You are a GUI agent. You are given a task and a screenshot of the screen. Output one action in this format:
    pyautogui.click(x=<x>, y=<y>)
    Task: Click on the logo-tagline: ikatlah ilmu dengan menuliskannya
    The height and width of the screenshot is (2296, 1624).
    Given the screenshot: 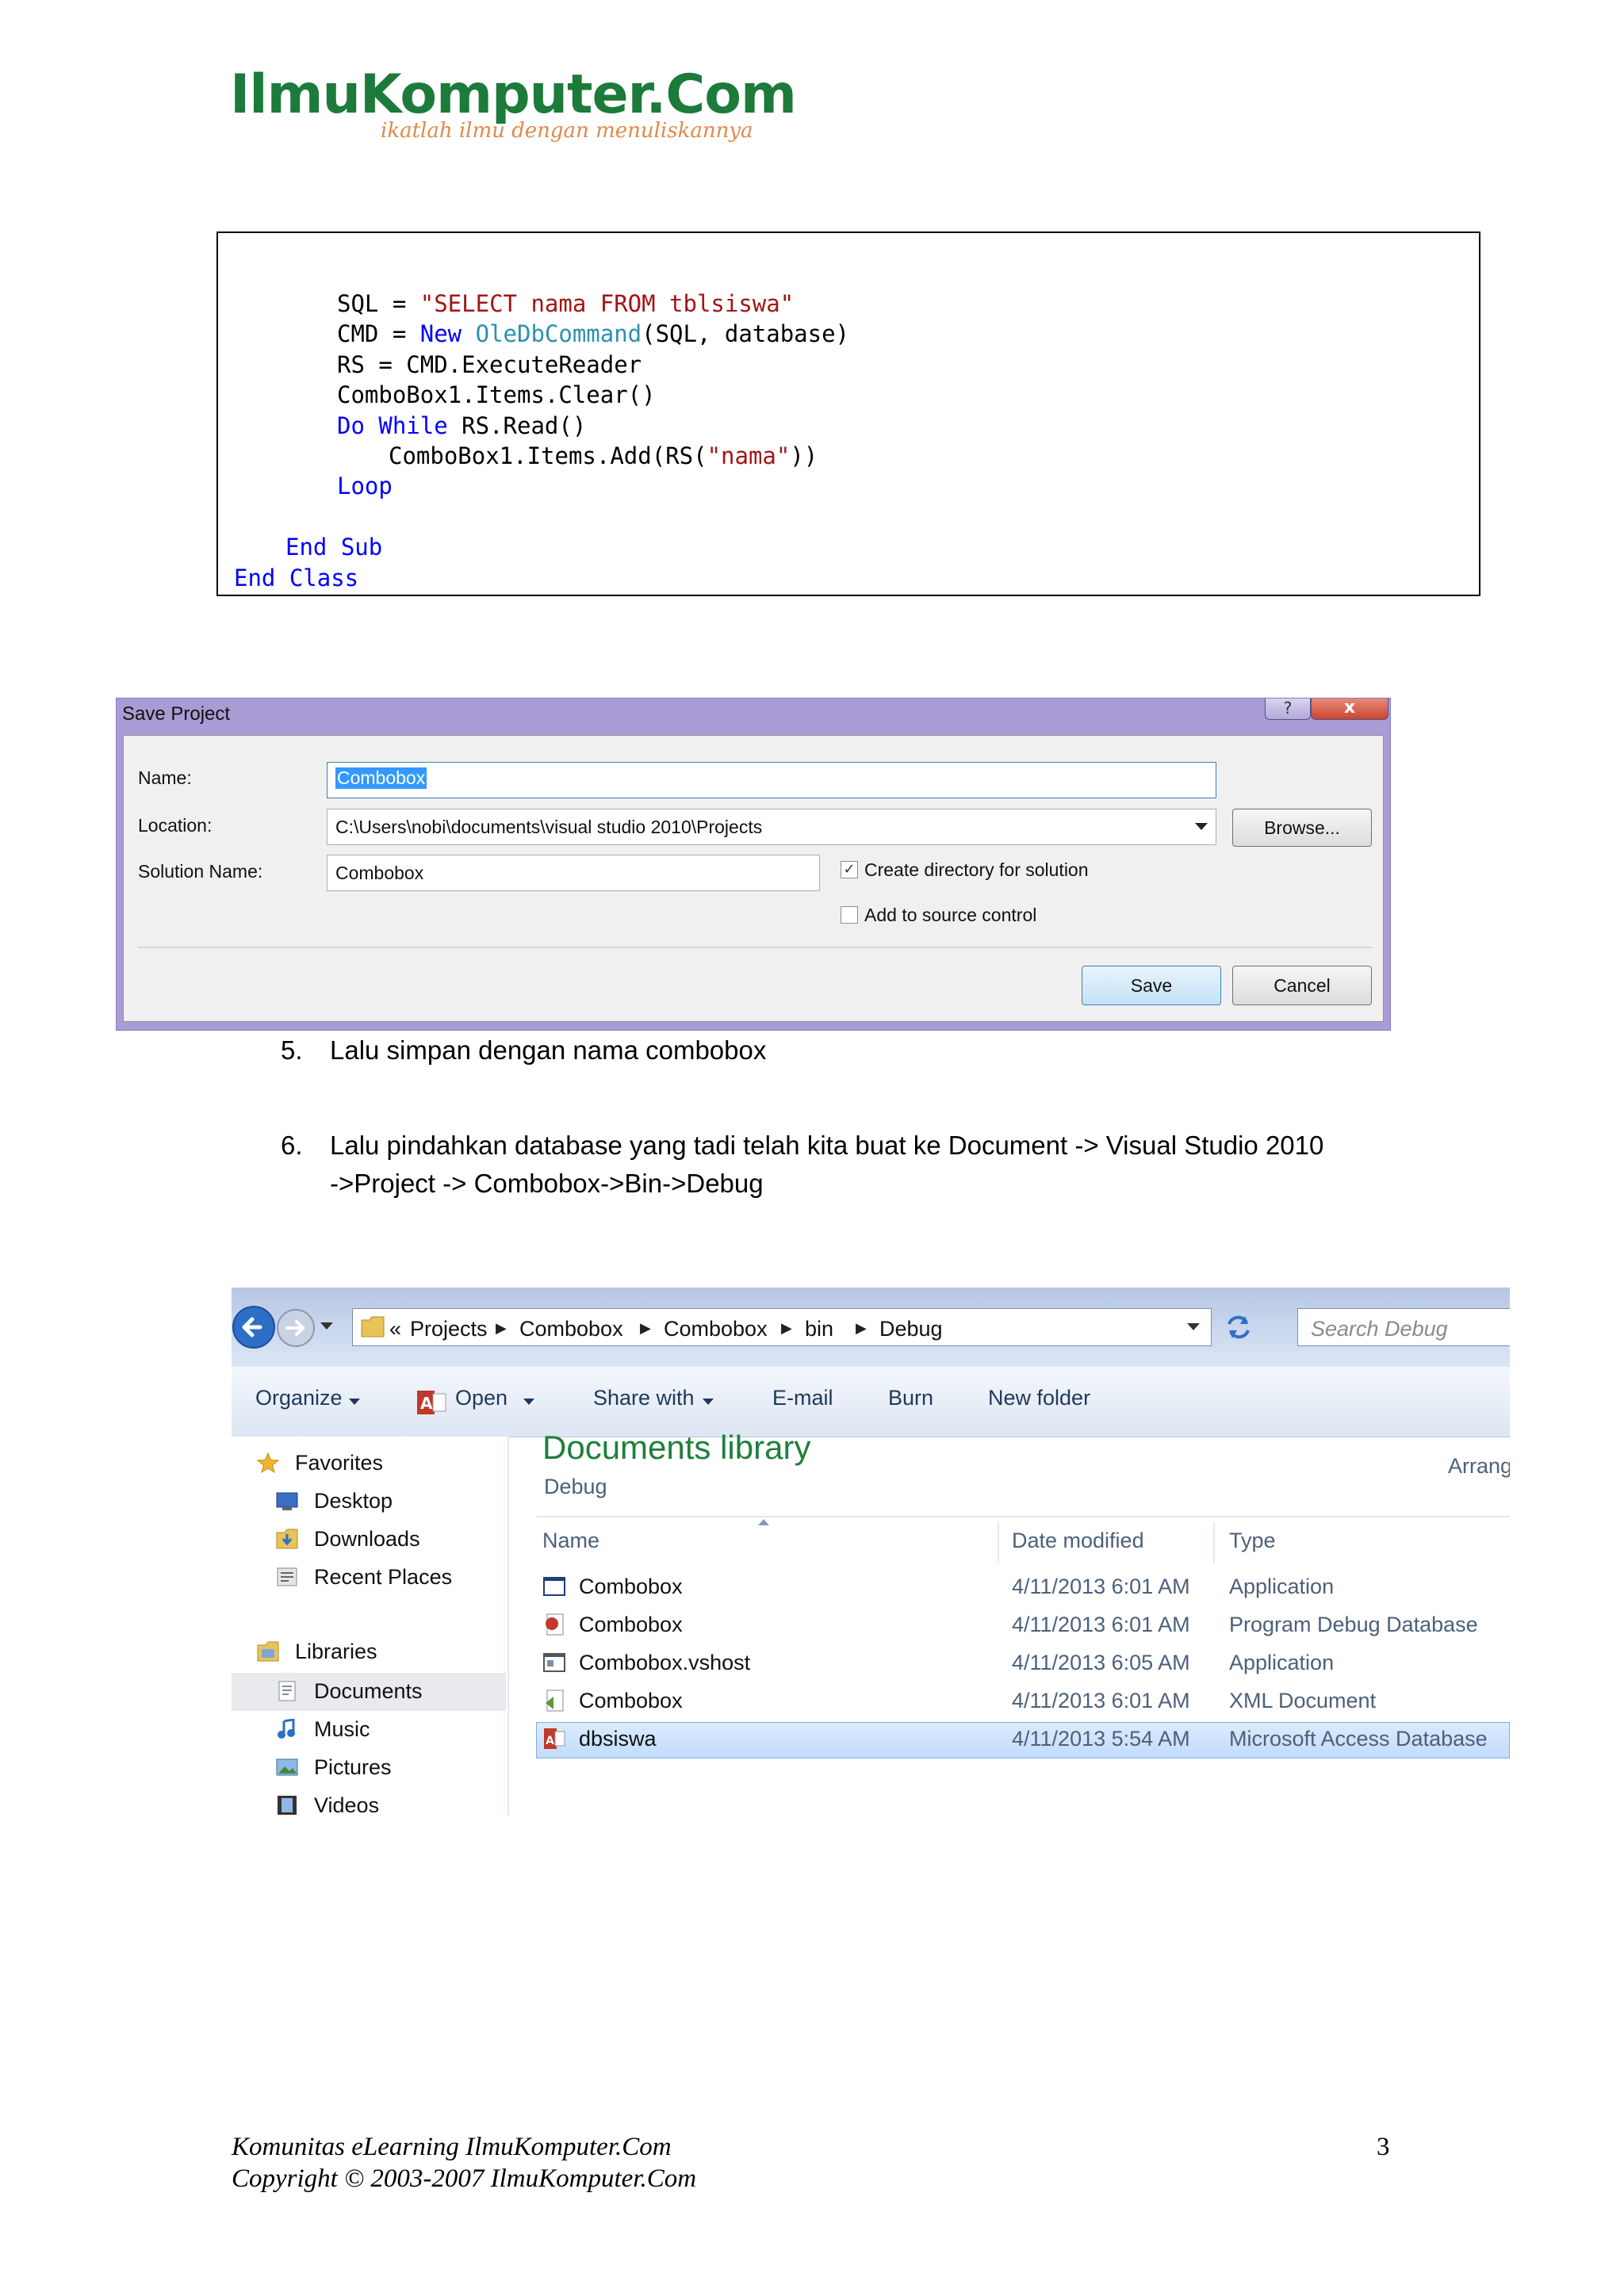 What is the action you would take?
    pyautogui.click(x=567, y=131)
    